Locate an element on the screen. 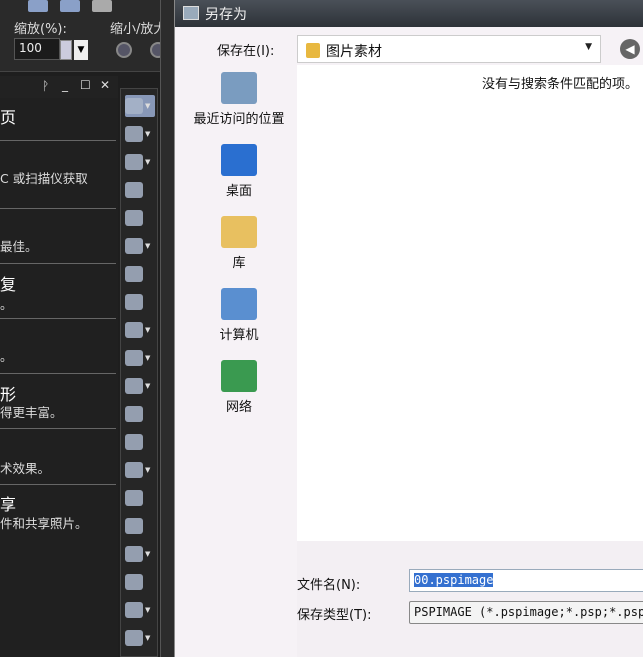 The height and width of the screenshot is (657, 643). filetype-select: PSPIMAGE (*.pspimage;*.psp;*.pspbrush) is located at coordinates (526, 612).